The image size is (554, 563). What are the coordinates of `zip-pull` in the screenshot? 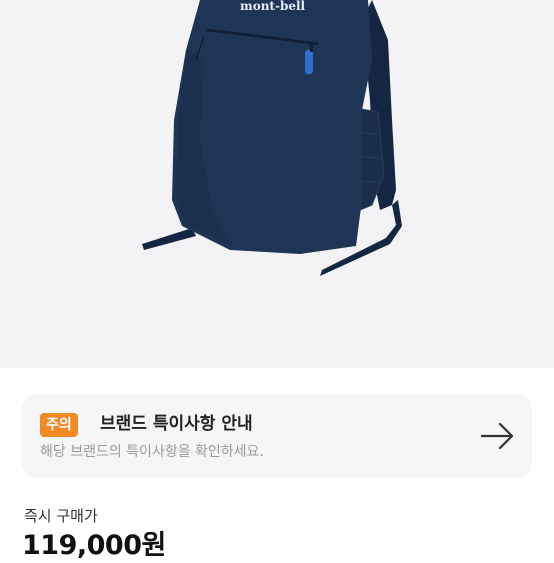 It's located at (309, 62).